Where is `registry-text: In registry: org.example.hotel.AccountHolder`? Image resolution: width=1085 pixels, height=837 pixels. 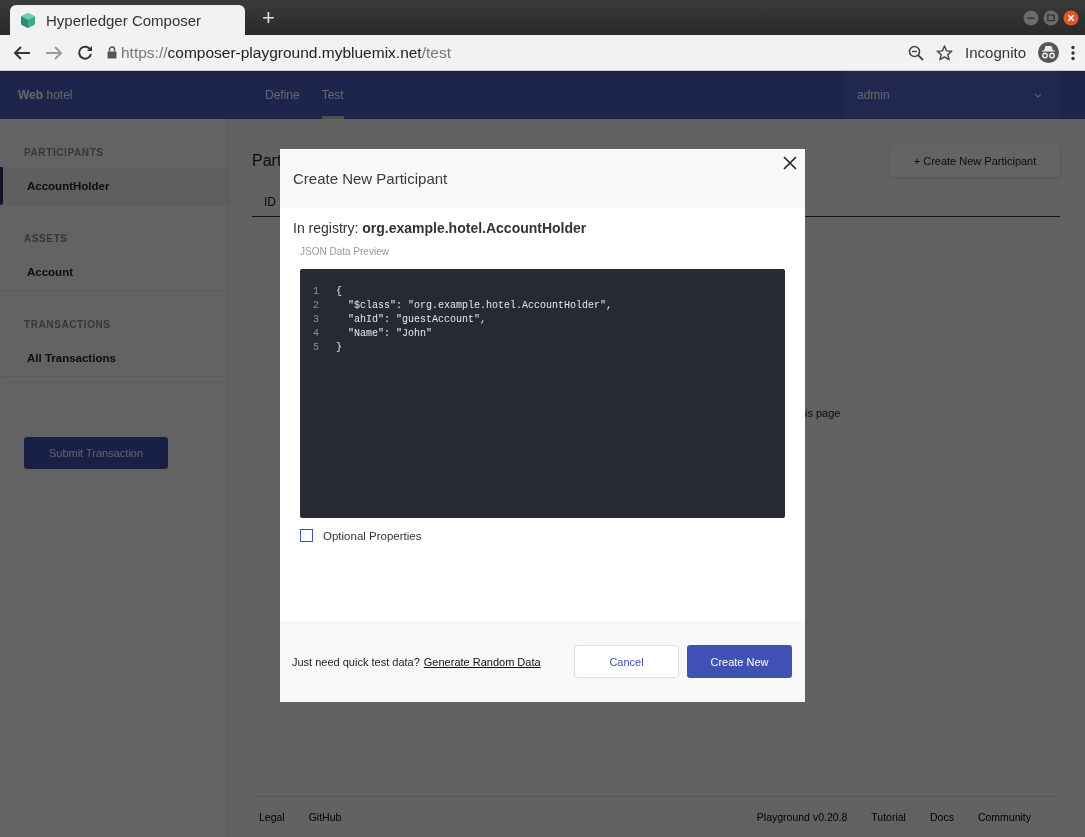
registry-text: In registry: org.example.hotel.AccountHolder is located at coordinates (440, 228).